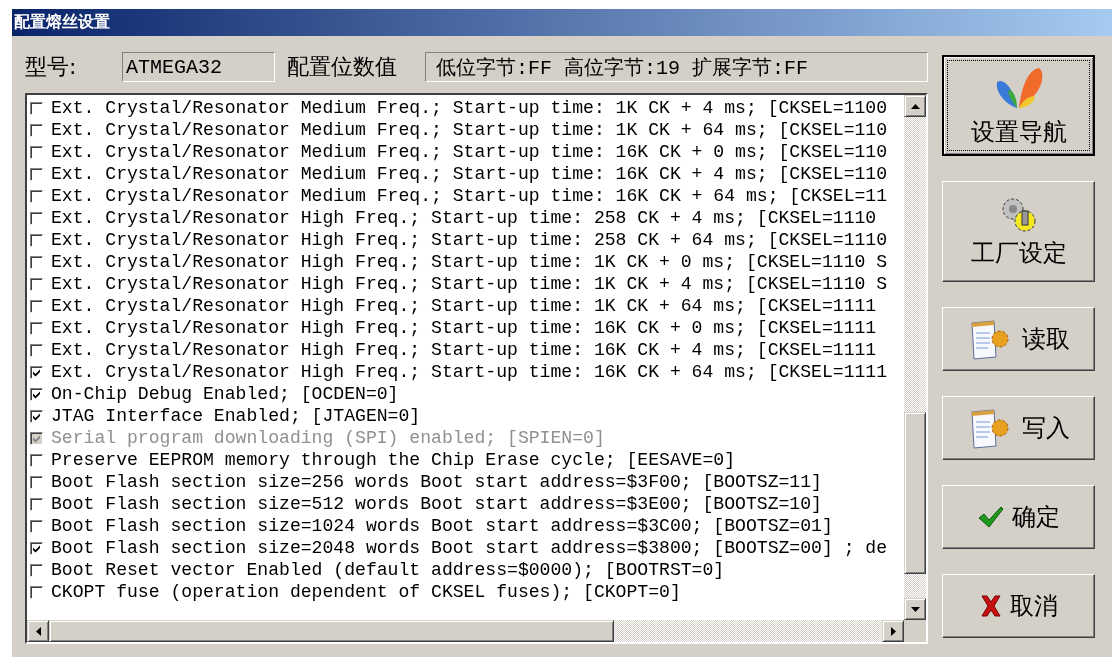 The width and height of the screenshot is (1112, 657). Describe the element at coordinates (676, 67) in the screenshot. I see `fuse-value-field: 低位字节:FF 高位字节:19 扩展字节:FF` at that location.